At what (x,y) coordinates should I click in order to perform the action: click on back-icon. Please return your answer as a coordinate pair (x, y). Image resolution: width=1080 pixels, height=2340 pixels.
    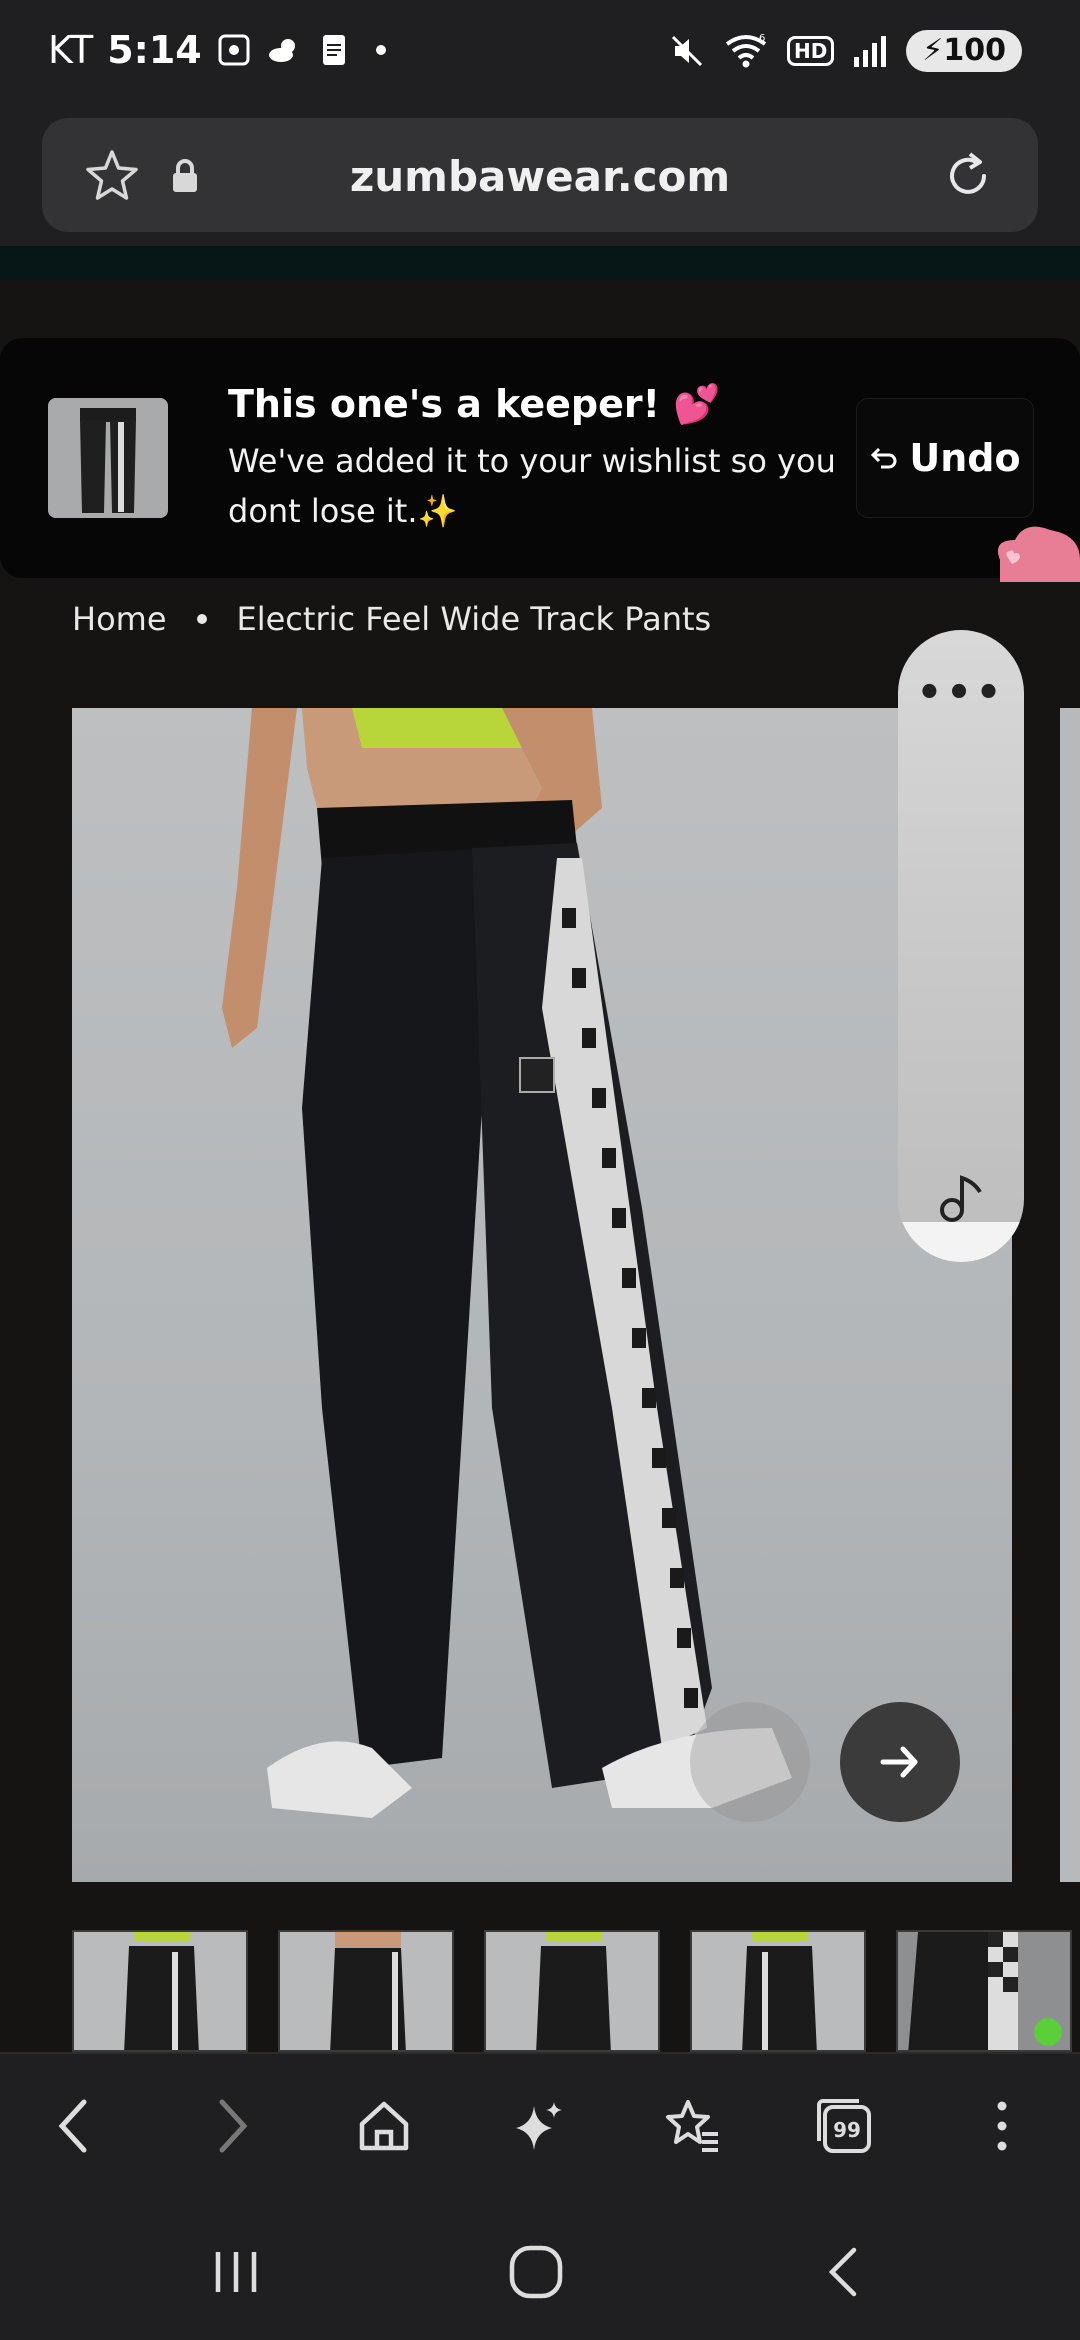
    Looking at the image, I should click on (72, 2126).